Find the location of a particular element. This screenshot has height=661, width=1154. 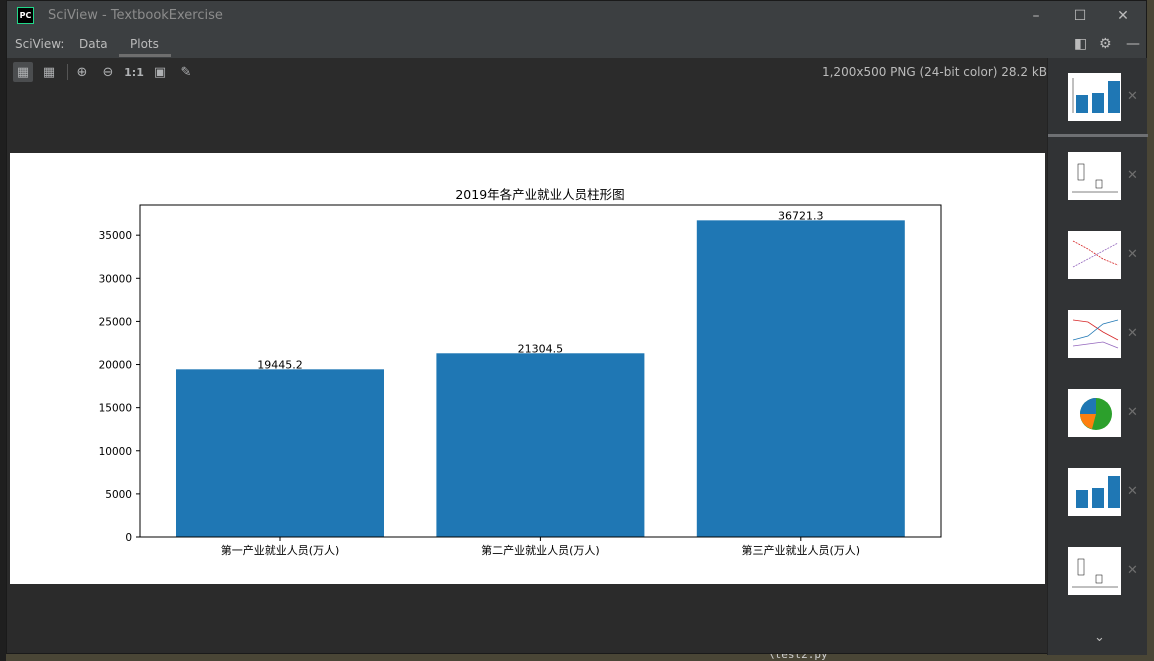

pycharm-app-icon: PC is located at coordinates (25, 15).